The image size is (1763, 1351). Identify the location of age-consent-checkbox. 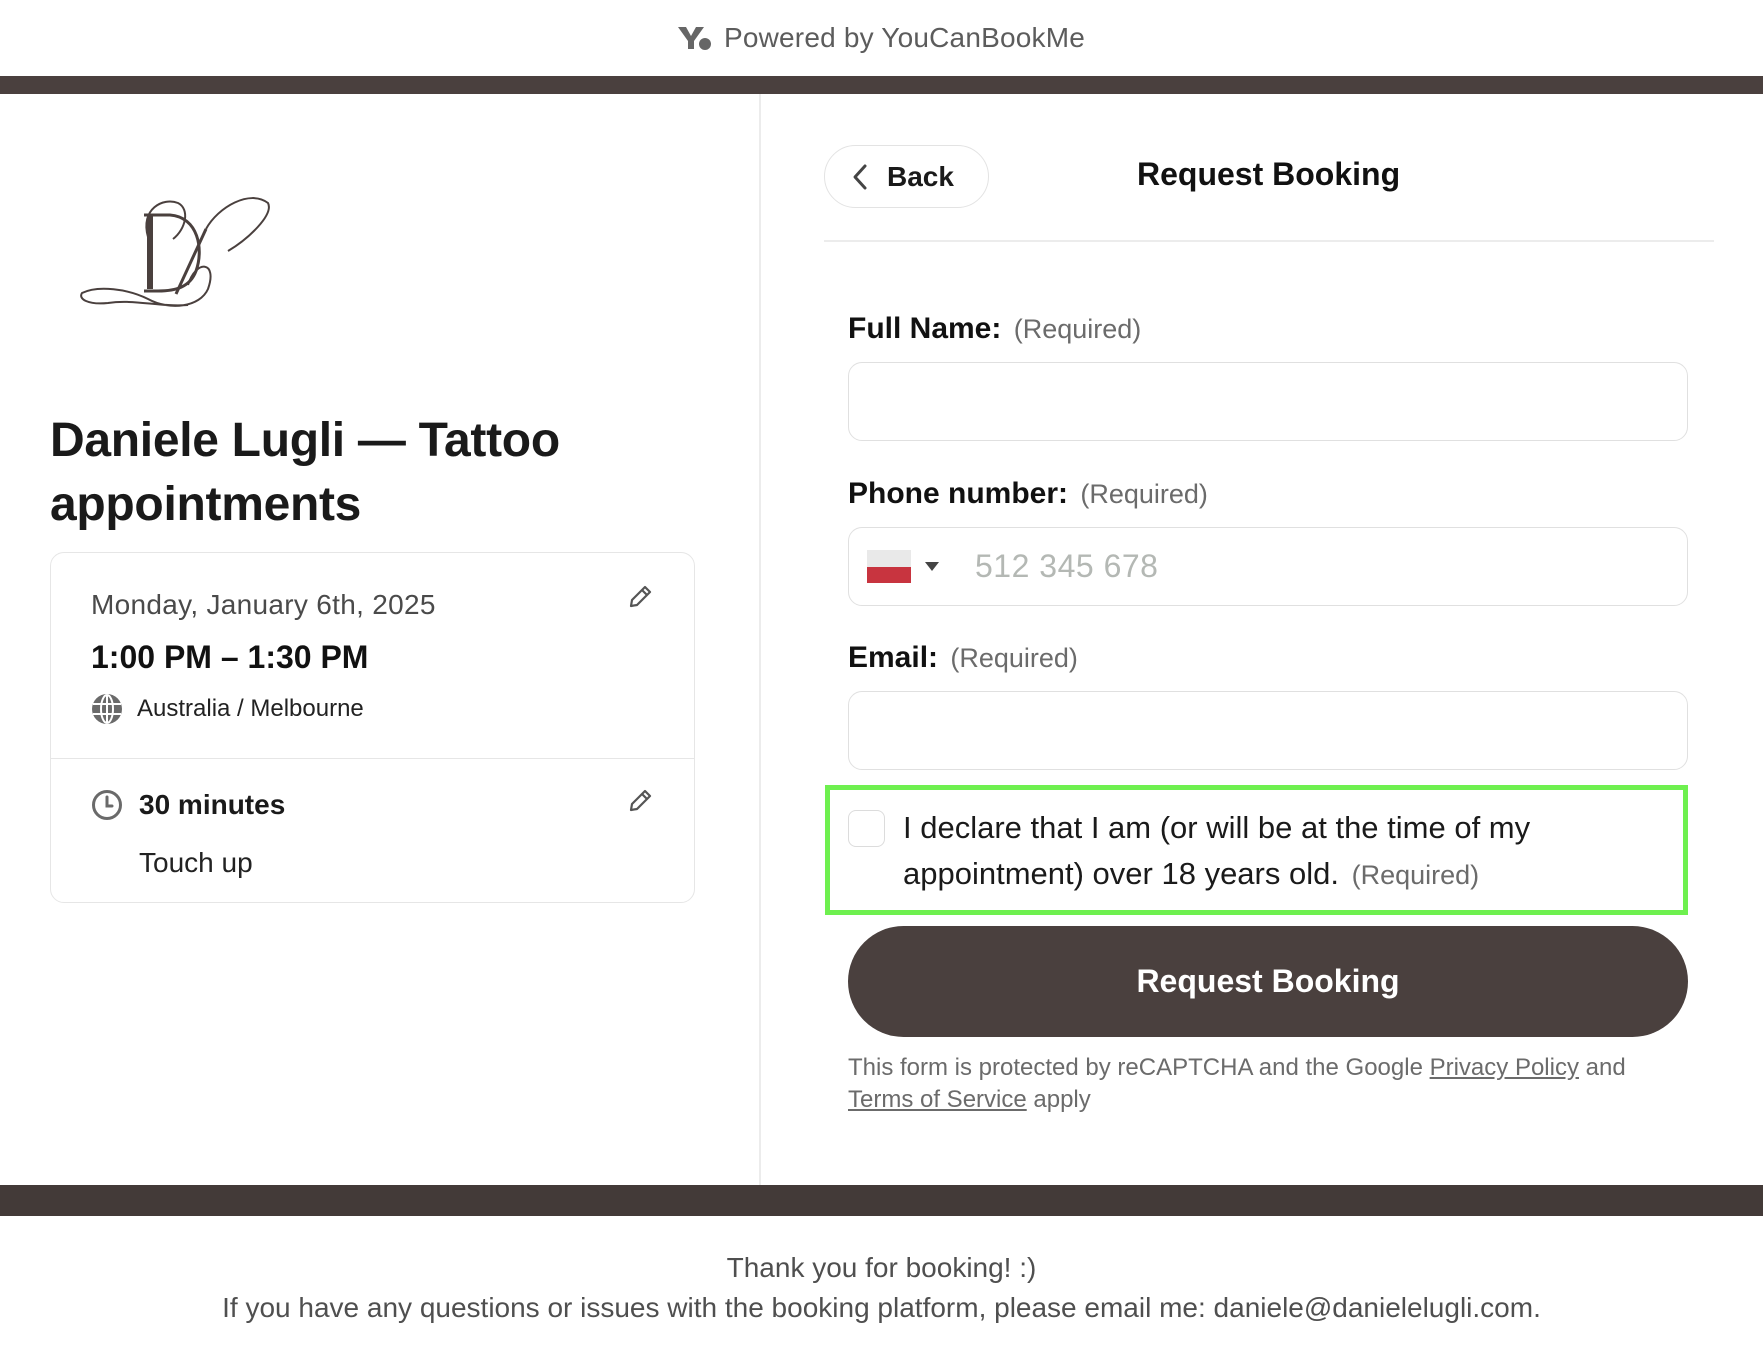
(866, 828).